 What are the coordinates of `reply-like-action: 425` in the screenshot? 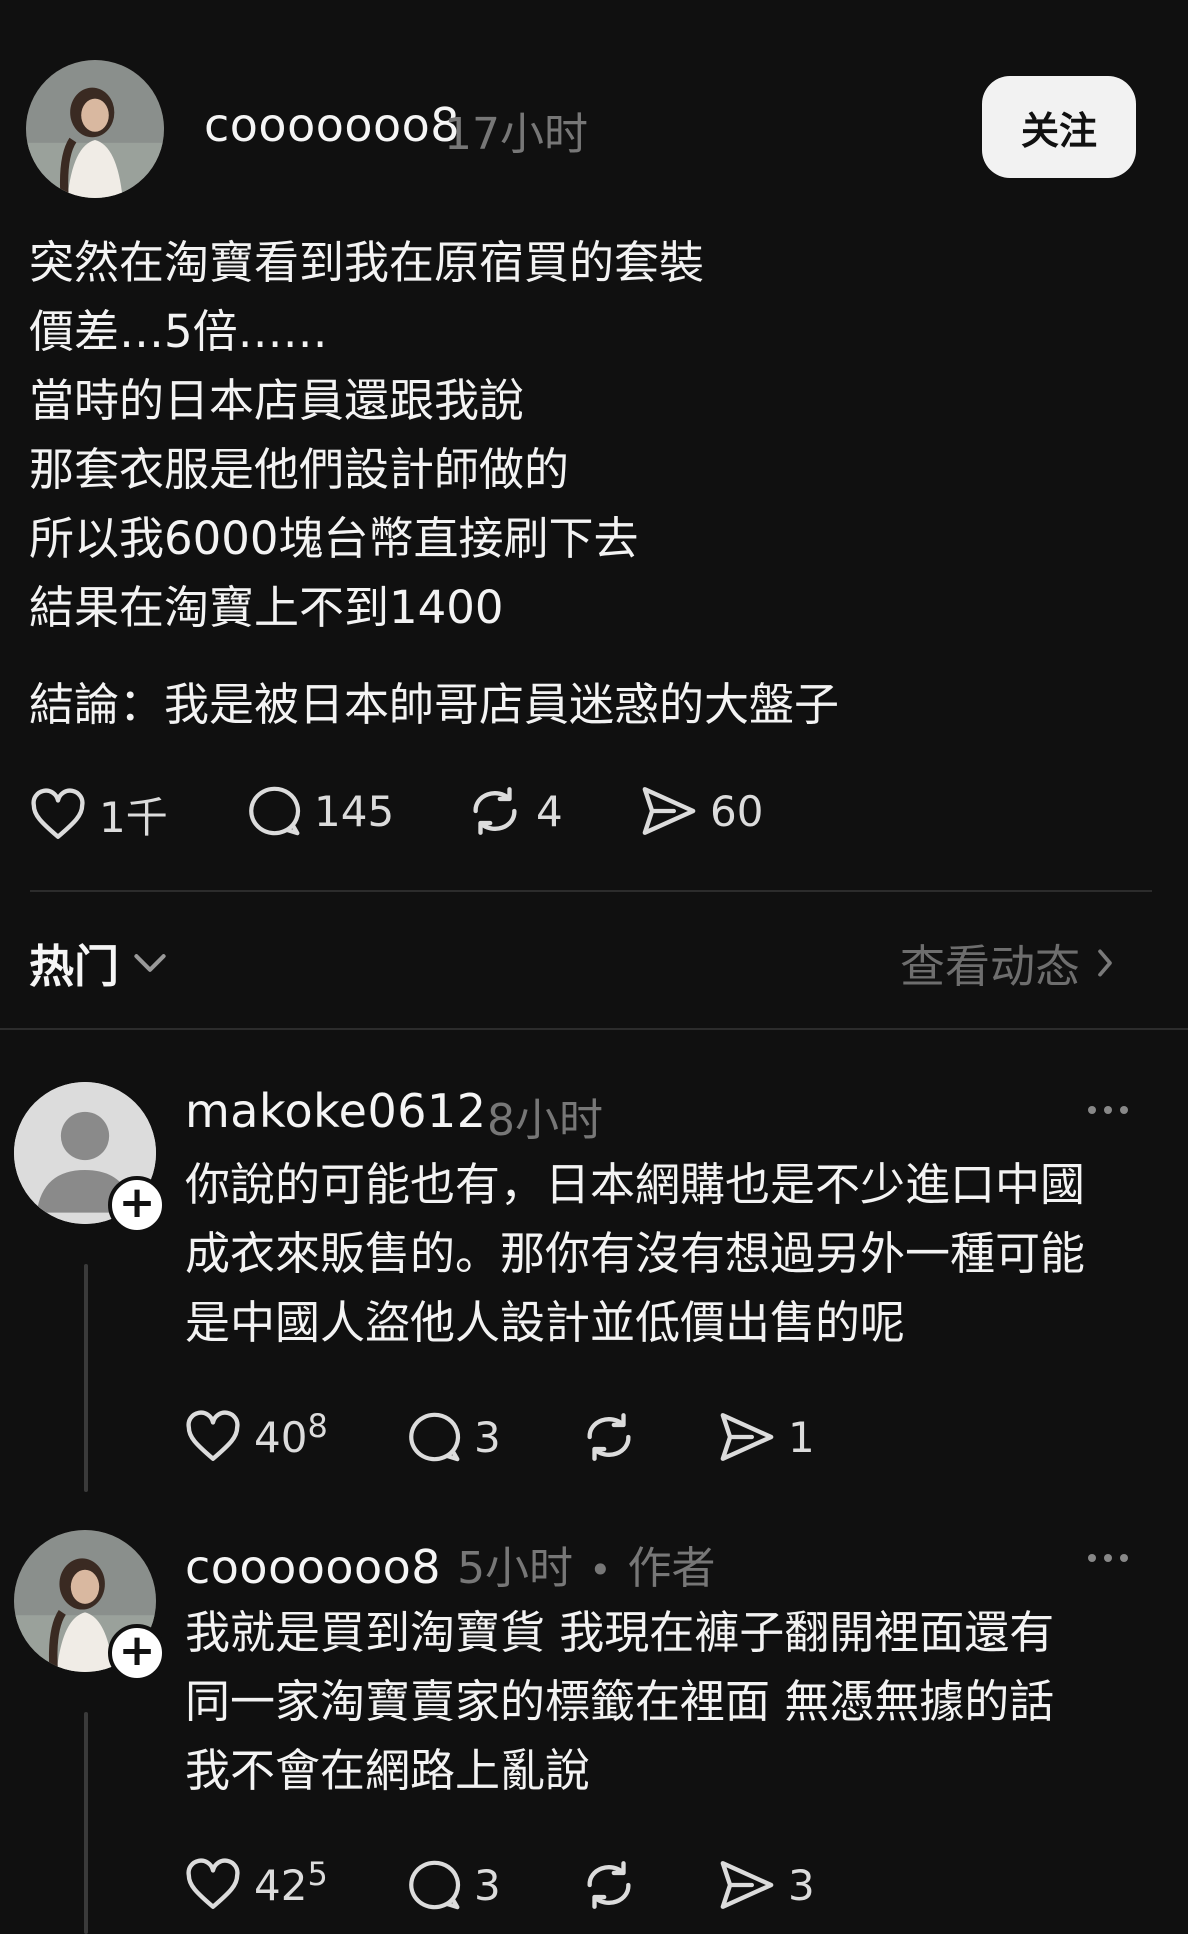 It's located at (256, 1883).